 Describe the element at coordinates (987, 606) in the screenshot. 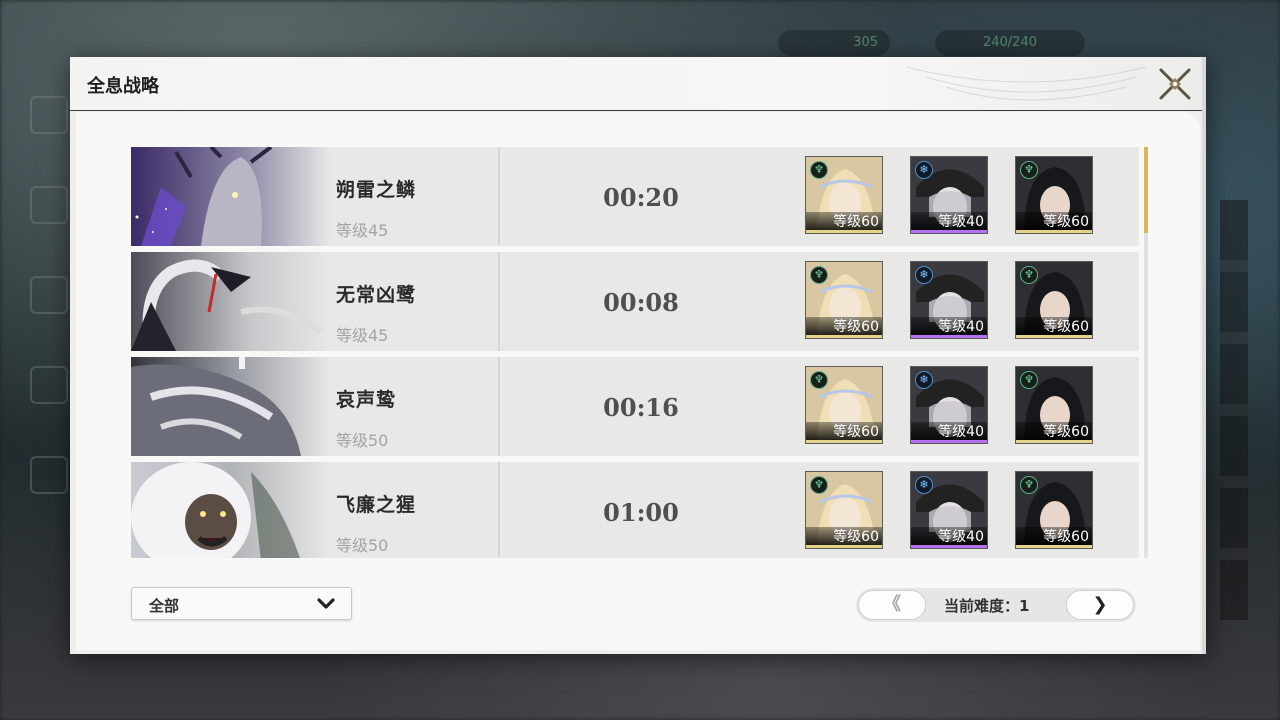

I see `current-difficulty-label: 当前难度：1` at that location.